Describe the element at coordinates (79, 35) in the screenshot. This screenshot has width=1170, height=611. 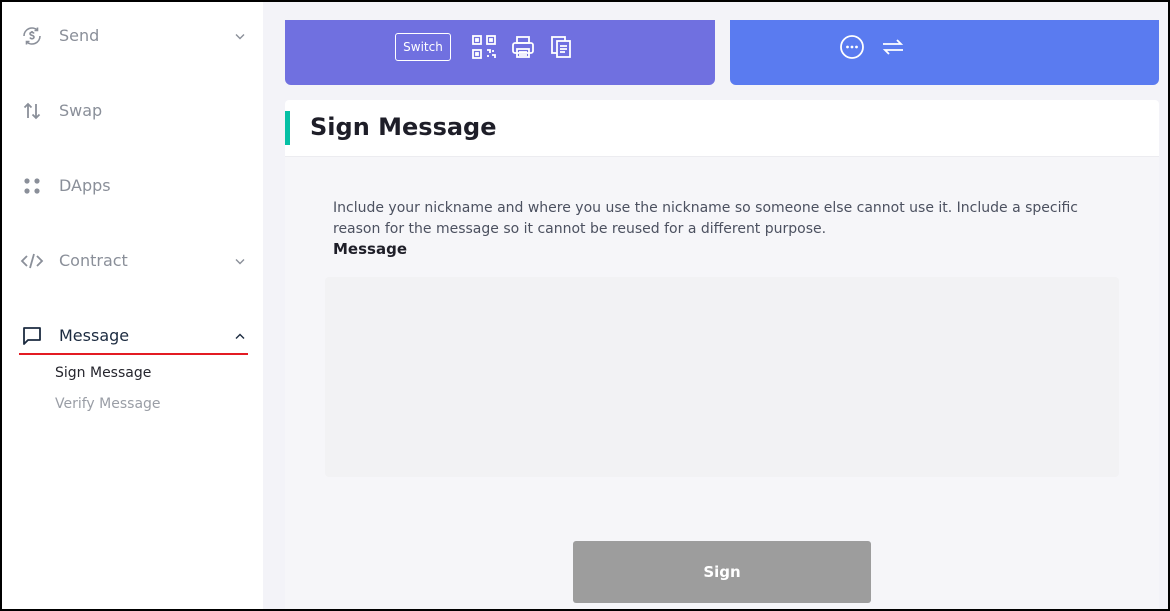
I see `sidebar-item-label: Send` at that location.